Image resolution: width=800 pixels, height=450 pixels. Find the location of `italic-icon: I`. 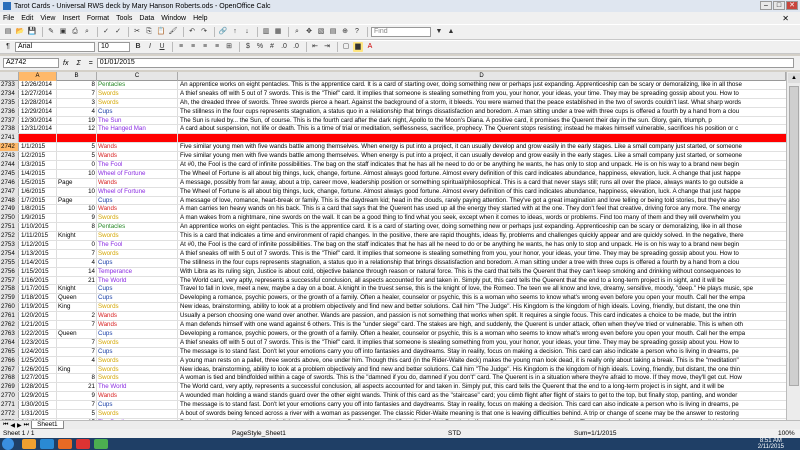

italic-icon: I is located at coordinates (150, 47).